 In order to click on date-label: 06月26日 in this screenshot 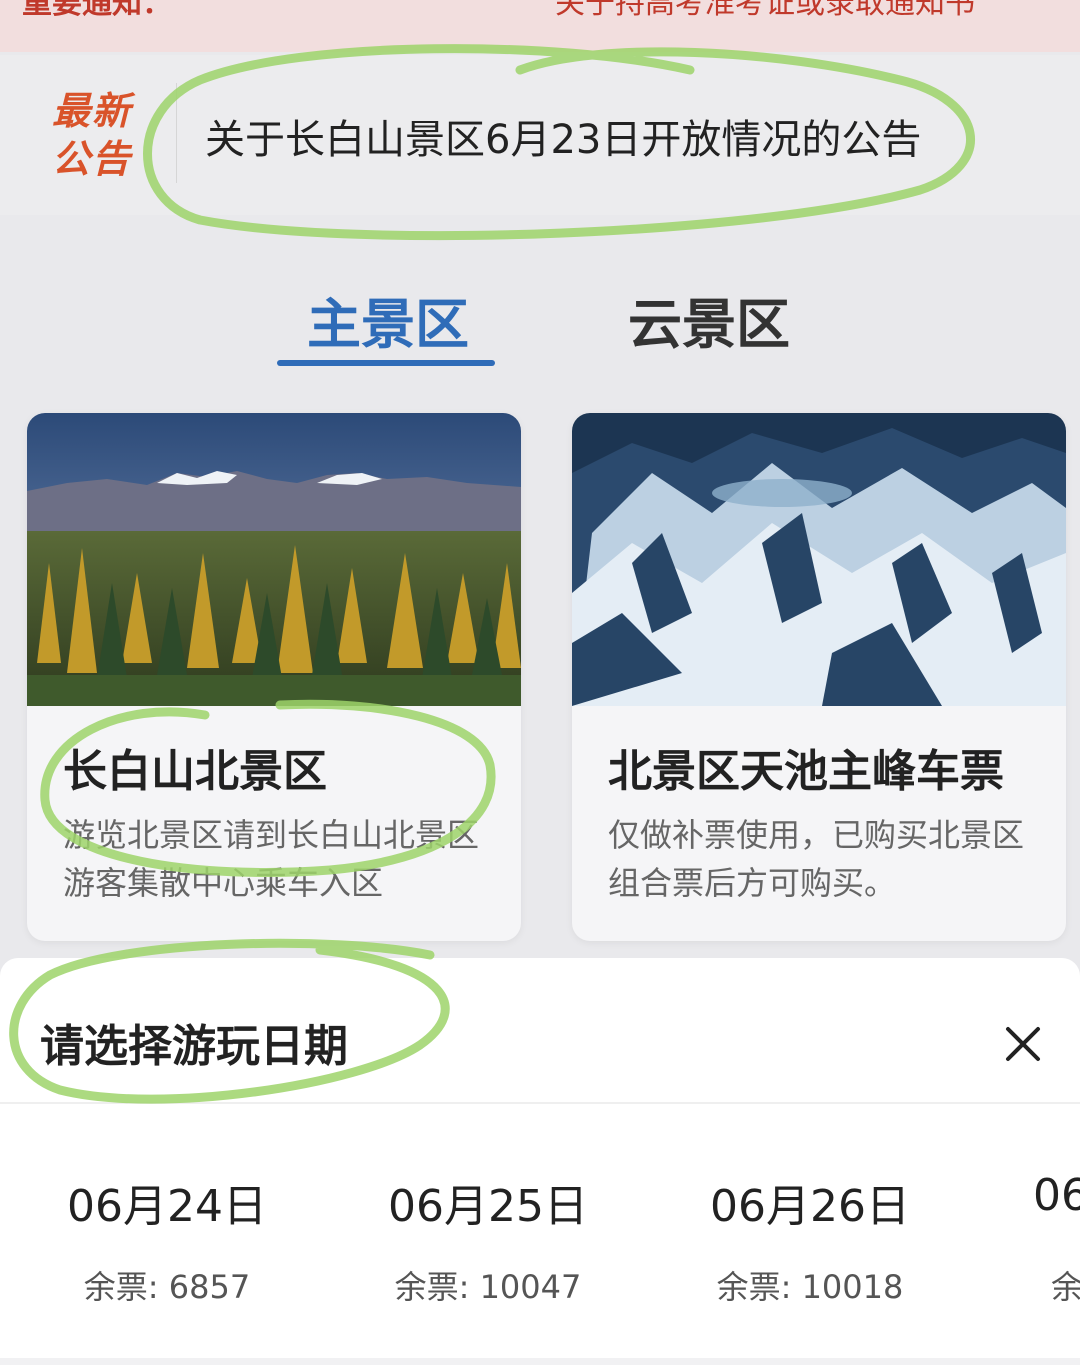, I will do `click(810, 1206)`.